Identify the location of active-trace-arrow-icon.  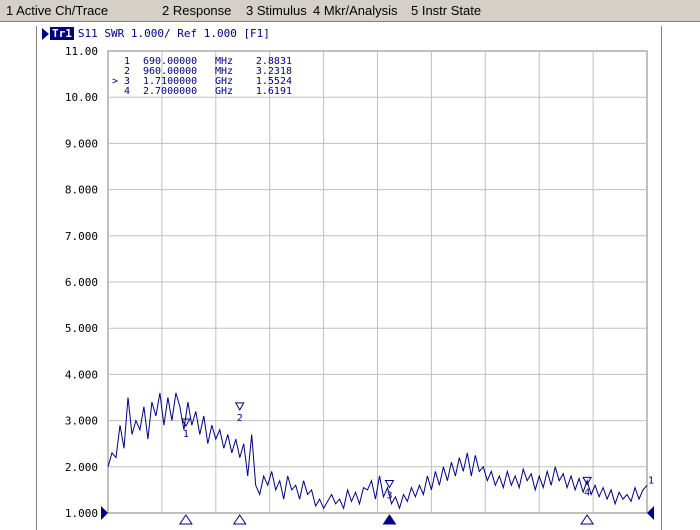
(45, 34).